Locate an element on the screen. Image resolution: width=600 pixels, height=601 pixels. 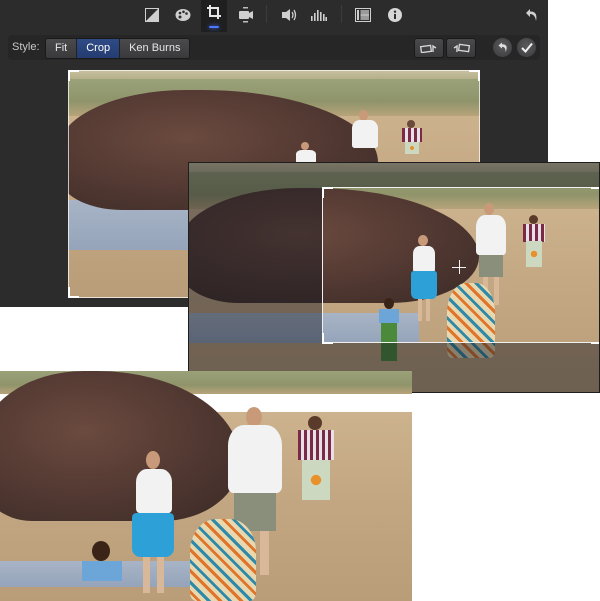
rotate-right-button is located at coordinates (461, 48).